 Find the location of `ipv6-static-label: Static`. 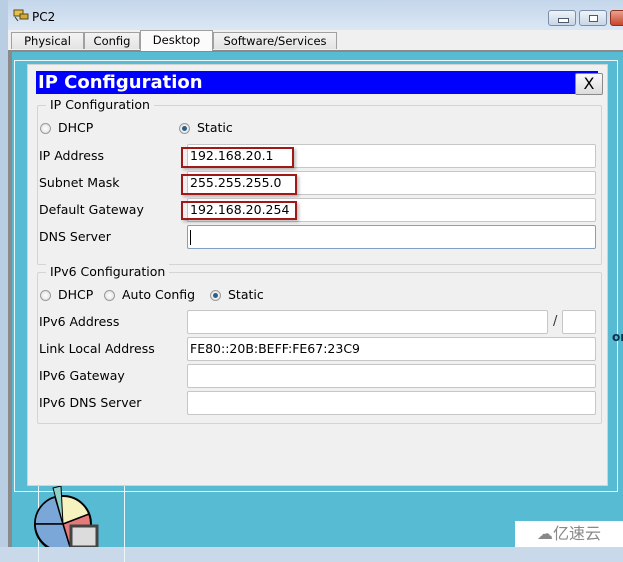

ipv6-static-label: Static is located at coordinates (246, 294).